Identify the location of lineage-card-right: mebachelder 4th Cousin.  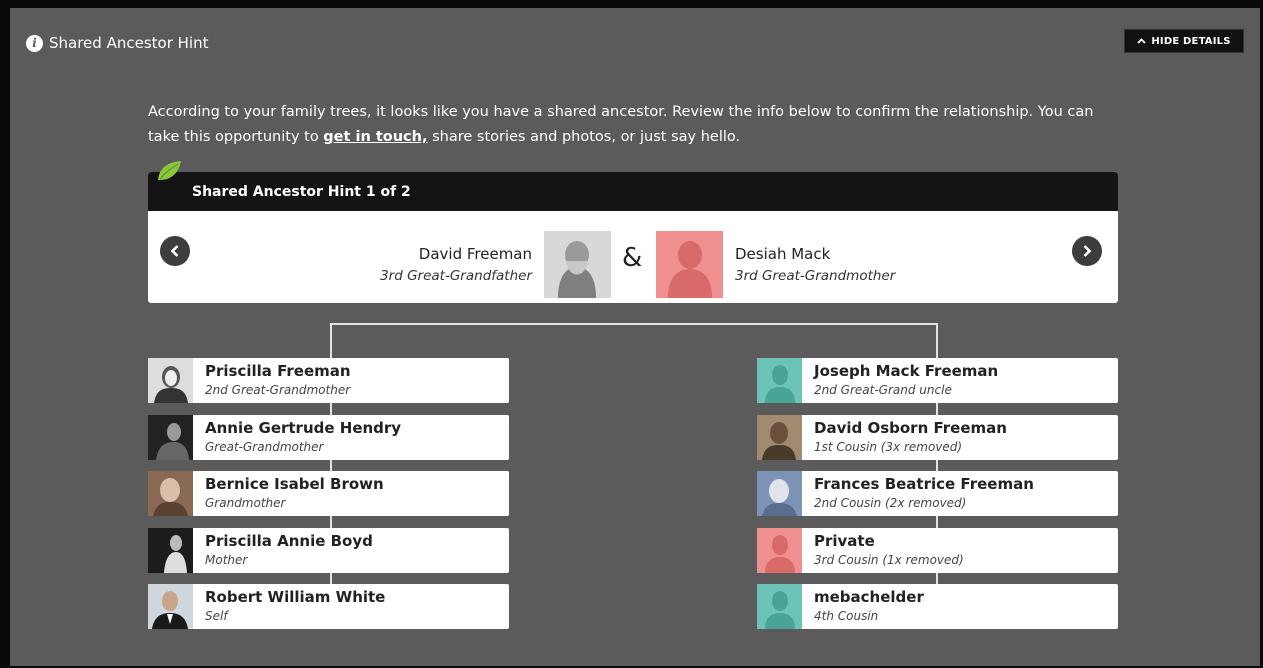
(937, 606).